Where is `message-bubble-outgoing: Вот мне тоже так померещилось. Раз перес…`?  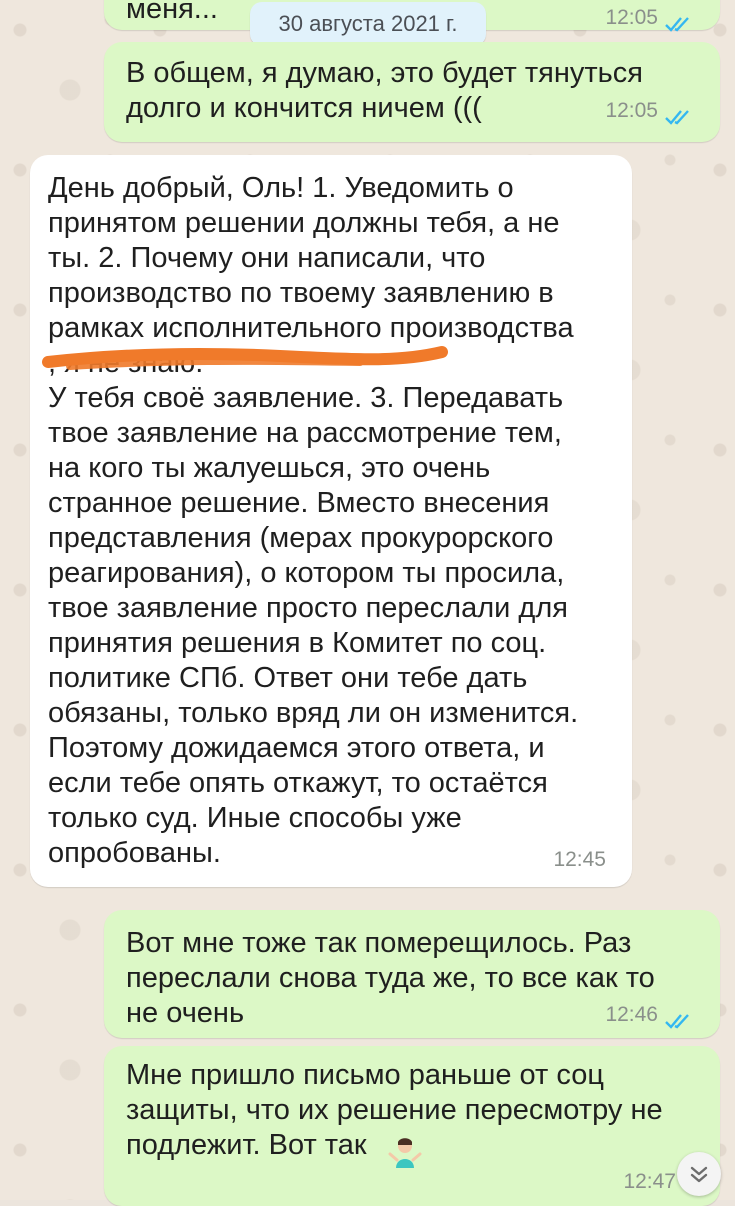 message-bubble-outgoing: Вот мне тоже так померещилось. Раз перес… is located at coordinates (412, 974).